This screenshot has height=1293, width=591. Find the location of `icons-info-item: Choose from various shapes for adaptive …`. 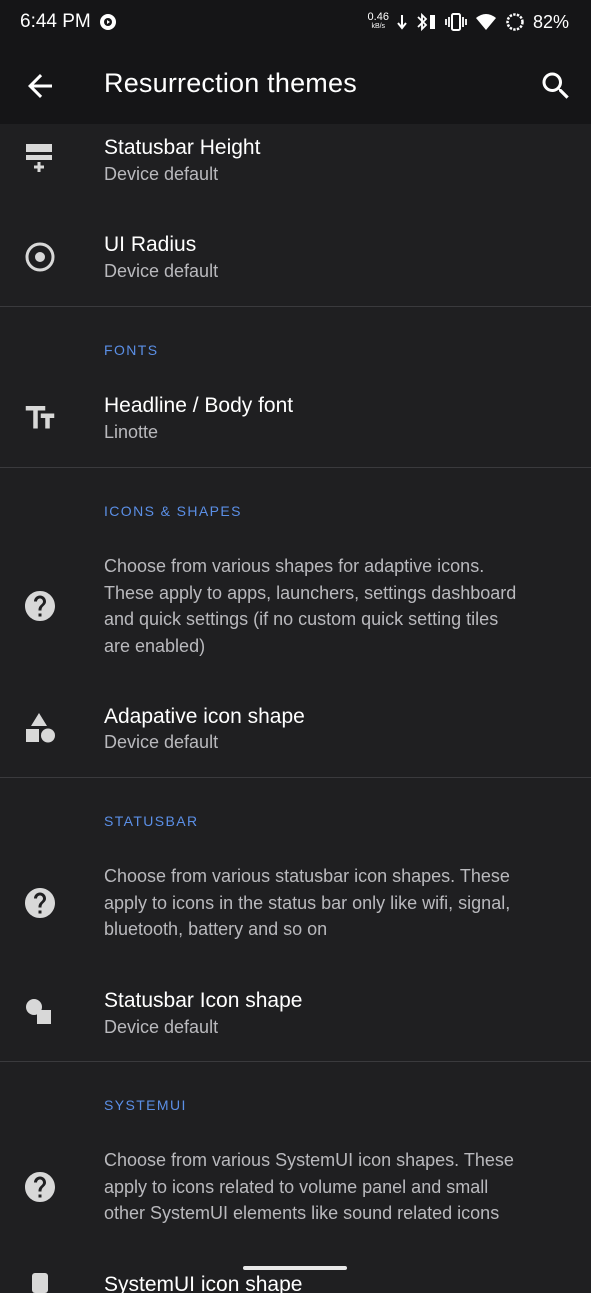

icons-info-item: Choose from various shapes for adaptive … is located at coordinates (295, 609).